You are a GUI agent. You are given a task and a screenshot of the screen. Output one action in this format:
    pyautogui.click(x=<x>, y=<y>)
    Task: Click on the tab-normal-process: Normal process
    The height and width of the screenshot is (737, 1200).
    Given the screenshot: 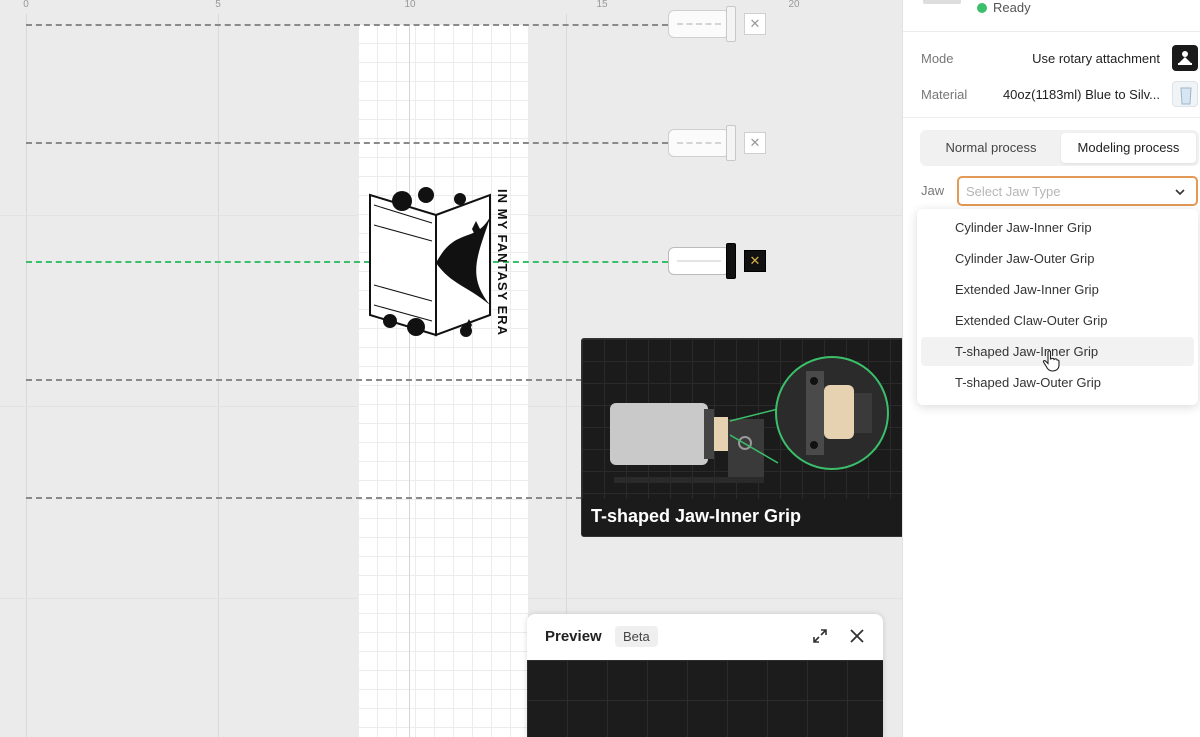 What is the action you would take?
    pyautogui.click(x=991, y=148)
    